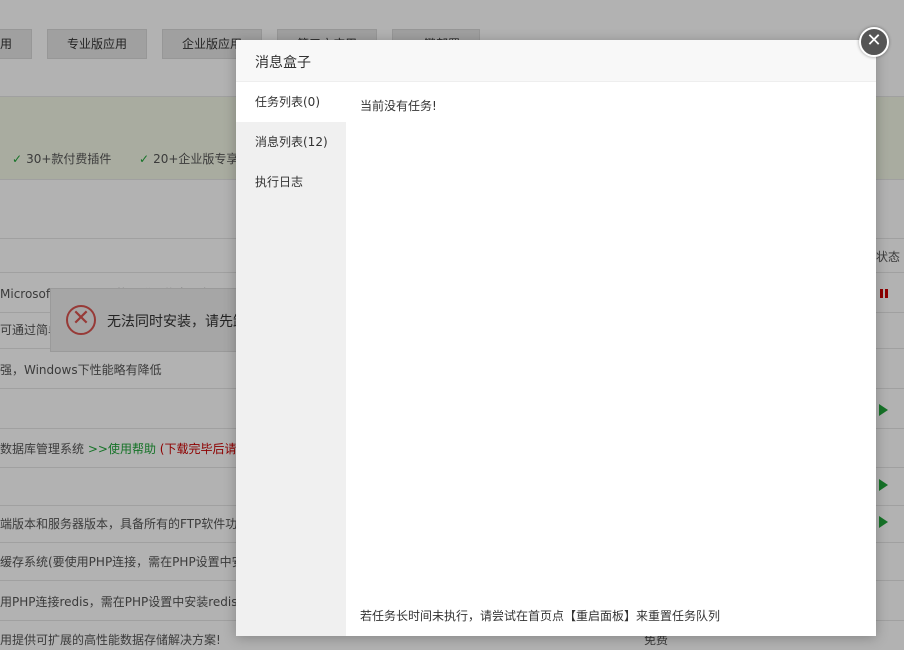 The height and width of the screenshot is (650, 904). What do you see at coordinates (283, 63) in the screenshot?
I see `dialog-title: 消息盒子` at bounding box center [283, 63].